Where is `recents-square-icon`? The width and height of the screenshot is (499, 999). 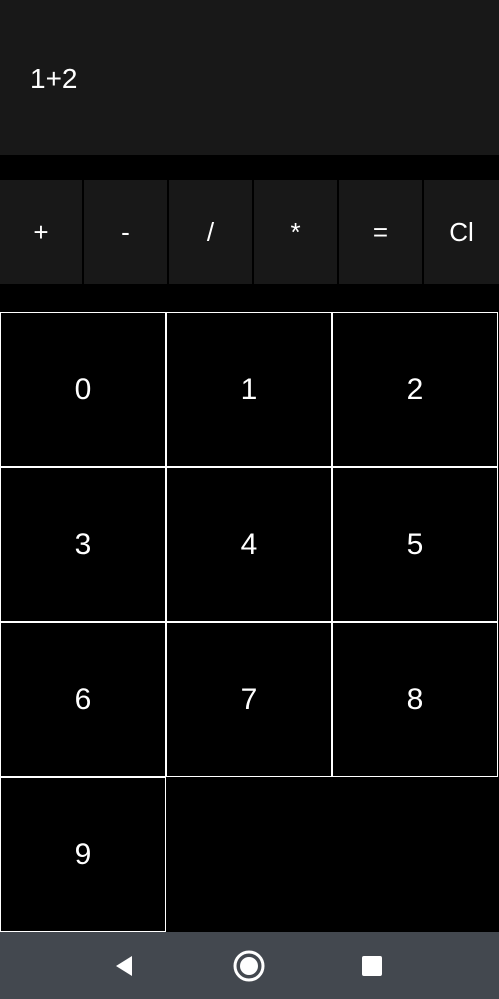 recents-square-icon is located at coordinates (372, 965).